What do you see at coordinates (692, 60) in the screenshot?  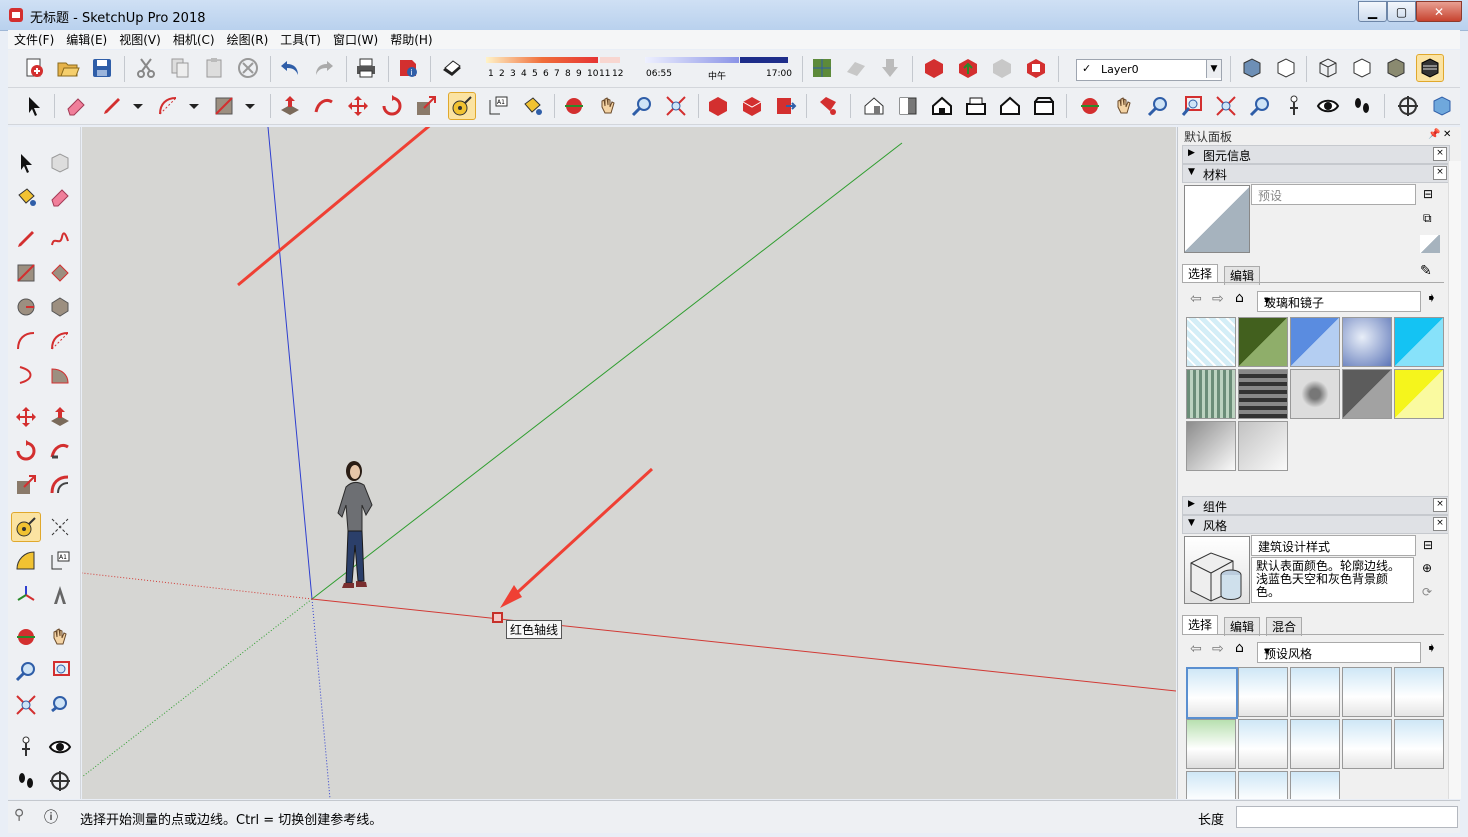 I see `time-slider-track` at bounding box center [692, 60].